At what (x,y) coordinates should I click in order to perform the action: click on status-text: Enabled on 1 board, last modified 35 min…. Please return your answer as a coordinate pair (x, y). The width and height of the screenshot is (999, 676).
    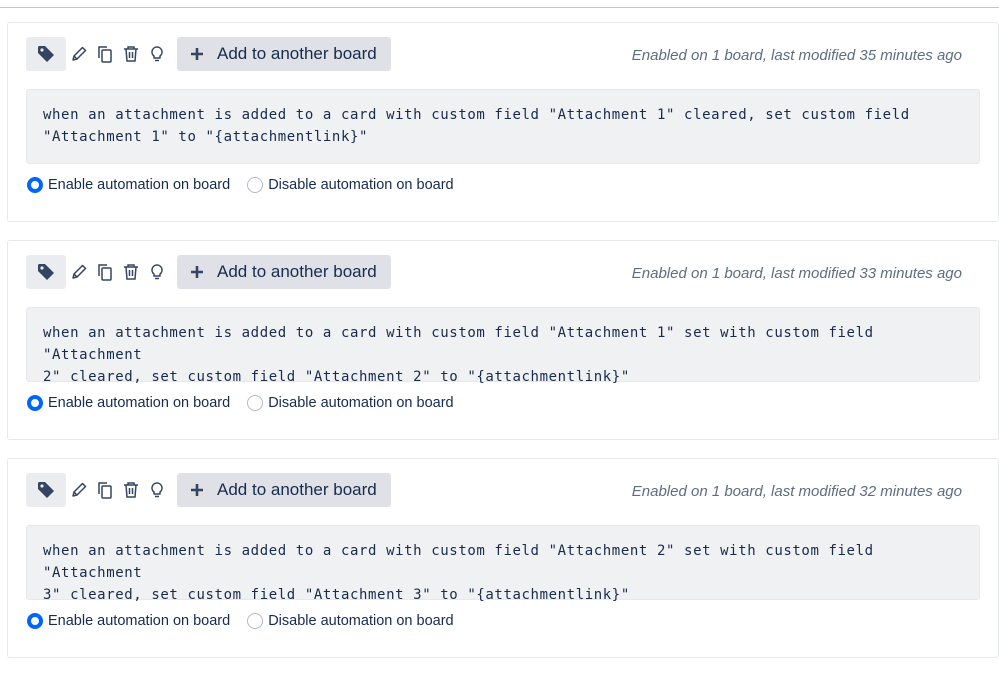
    Looking at the image, I should click on (796, 55).